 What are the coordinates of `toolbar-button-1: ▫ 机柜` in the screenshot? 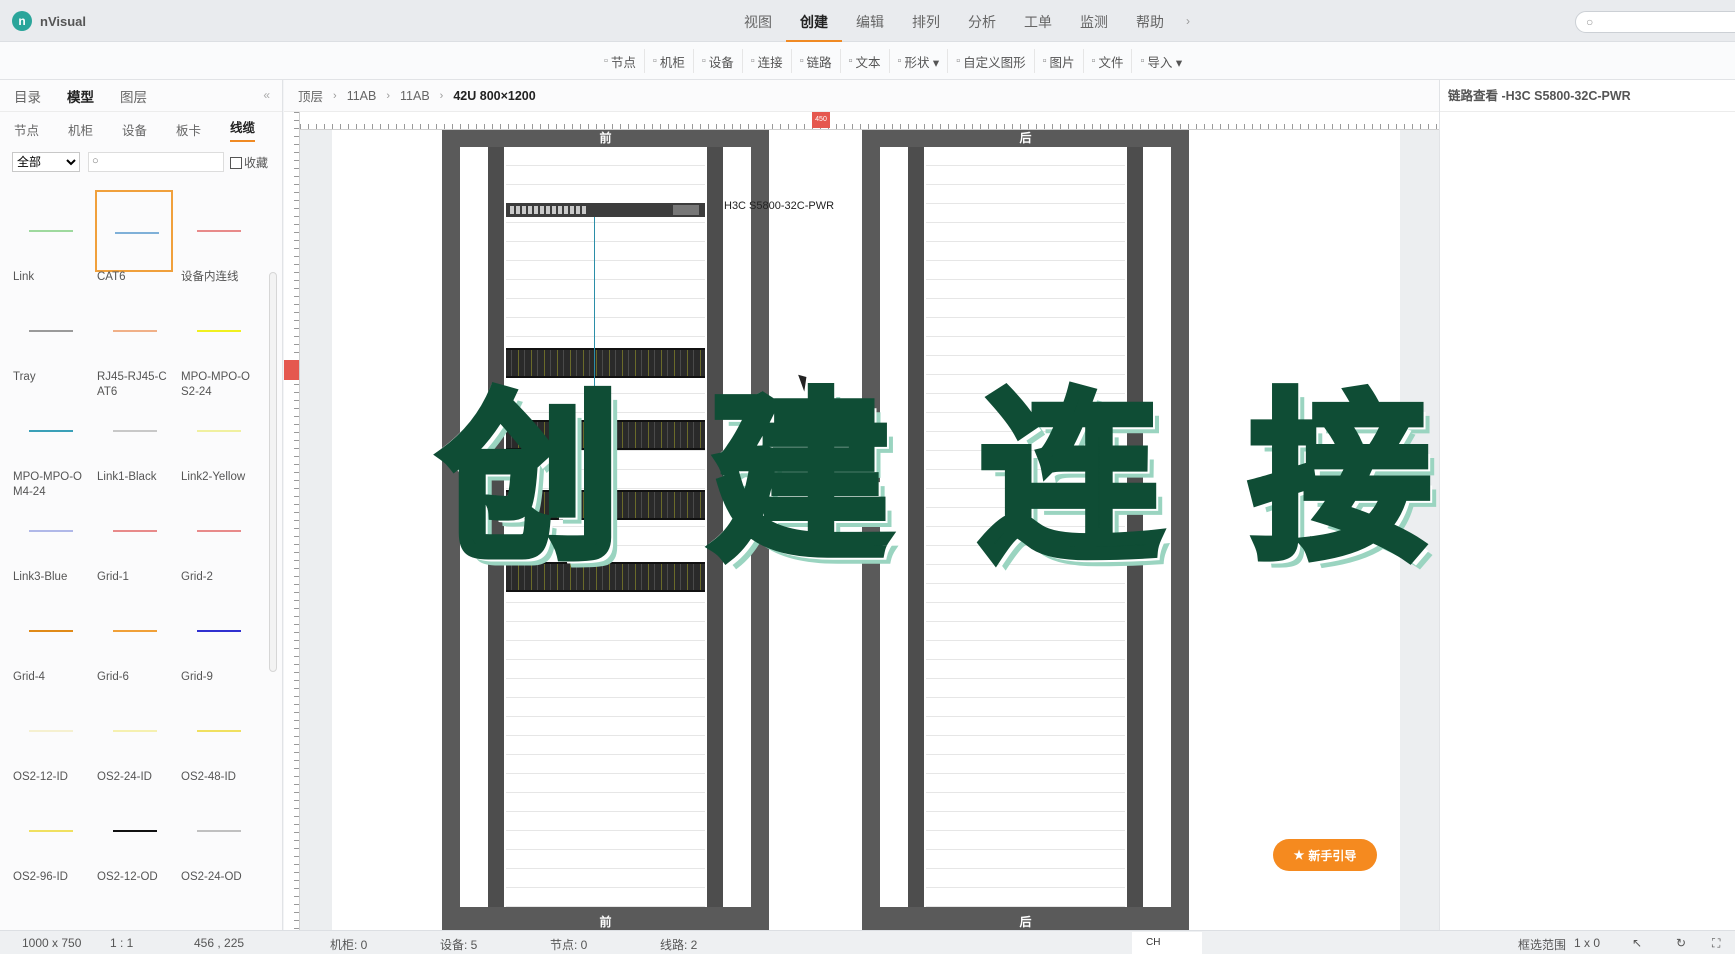 It's located at (669, 61).